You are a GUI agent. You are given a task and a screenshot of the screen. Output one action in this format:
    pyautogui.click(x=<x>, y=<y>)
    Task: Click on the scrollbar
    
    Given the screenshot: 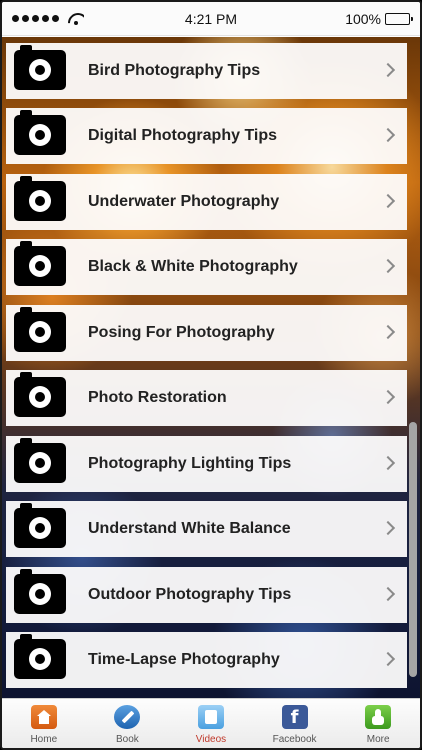 What is the action you would take?
    pyautogui.click(x=413, y=549)
    